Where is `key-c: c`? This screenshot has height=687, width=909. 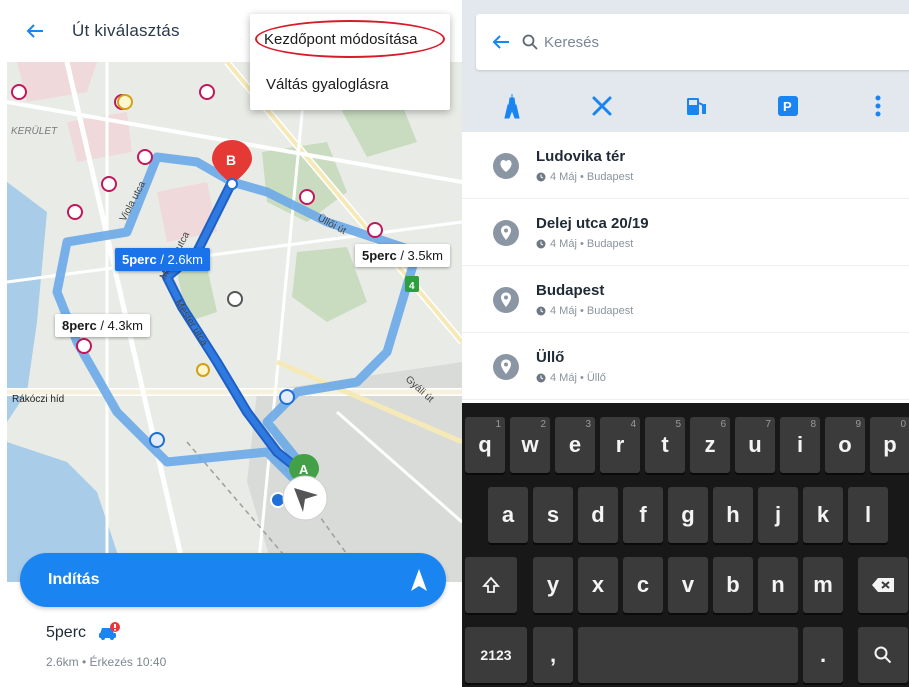 key-c: c is located at coordinates (643, 585).